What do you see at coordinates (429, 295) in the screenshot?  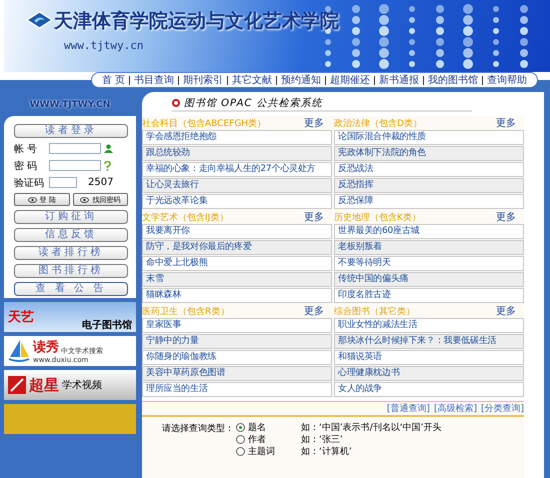 I see `book-link: 印度名胜古迹` at bounding box center [429, 295].